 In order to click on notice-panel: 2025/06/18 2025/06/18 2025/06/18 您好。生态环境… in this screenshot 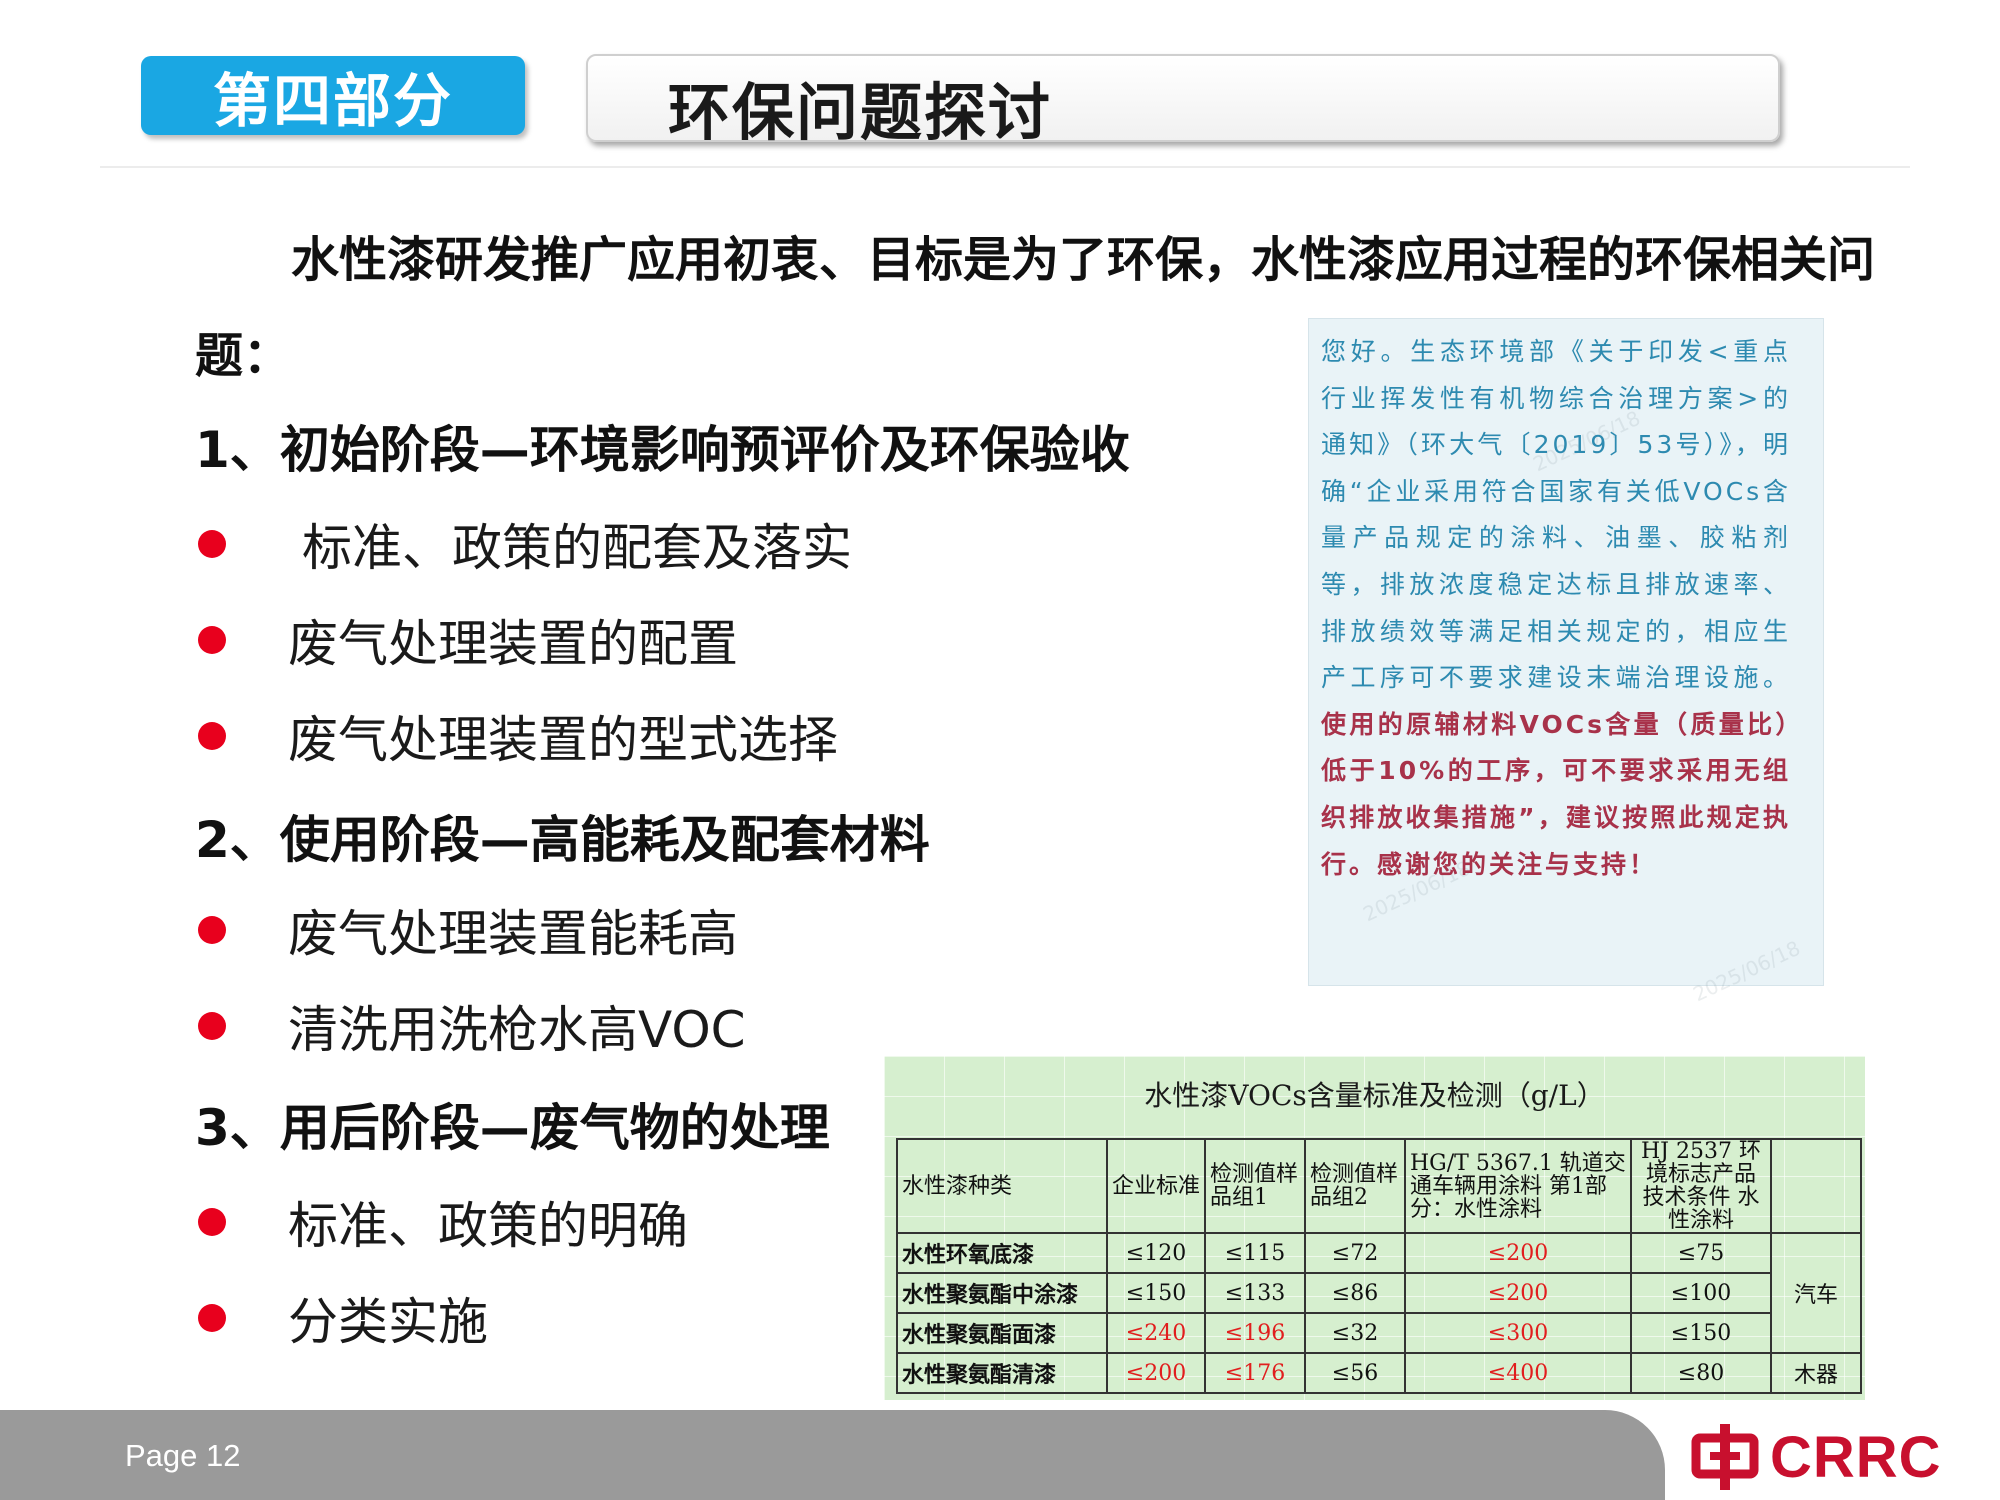, I will do `click(1566, 662)`.